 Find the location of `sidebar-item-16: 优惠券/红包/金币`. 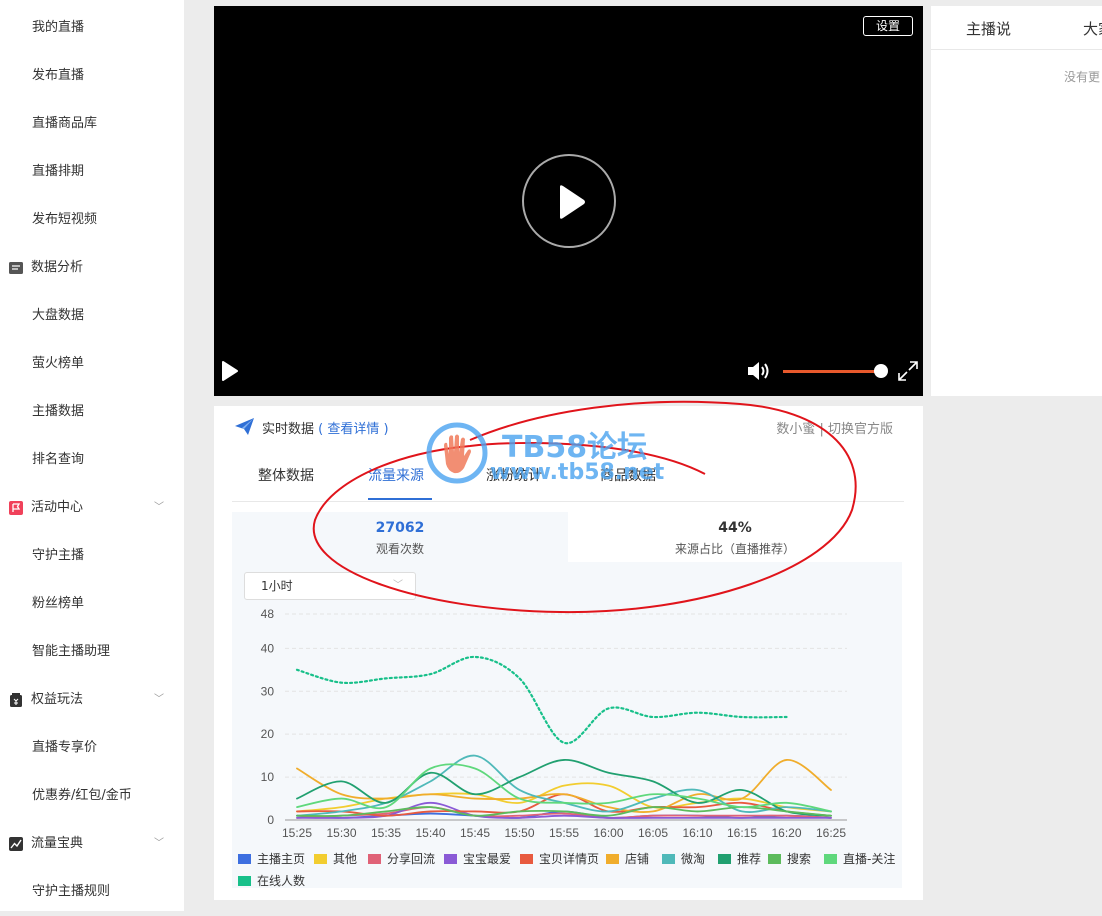

sidebar-item-16: 优惠券/红包/金币 is located at coordinates (92, 796).